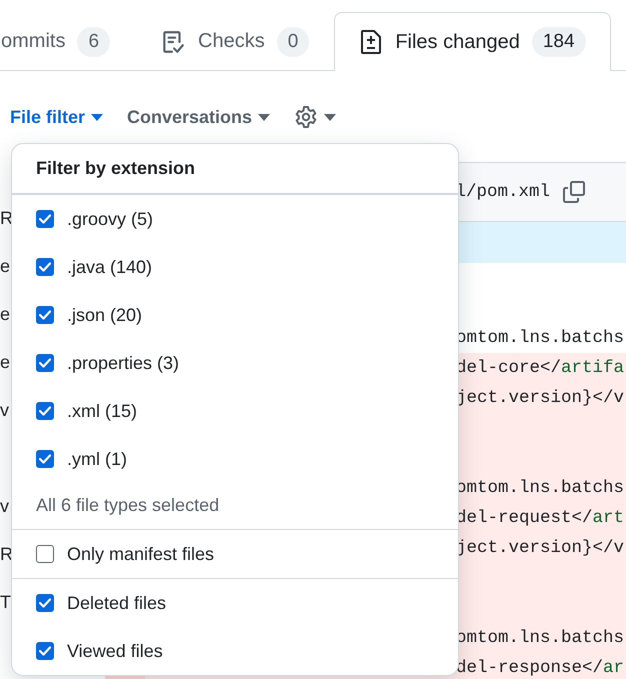 The image size is (626, 679). What do you see at coordinates (574, 192) in the screenshot?
I see `copy-icon` at bounding box center [574, 192].